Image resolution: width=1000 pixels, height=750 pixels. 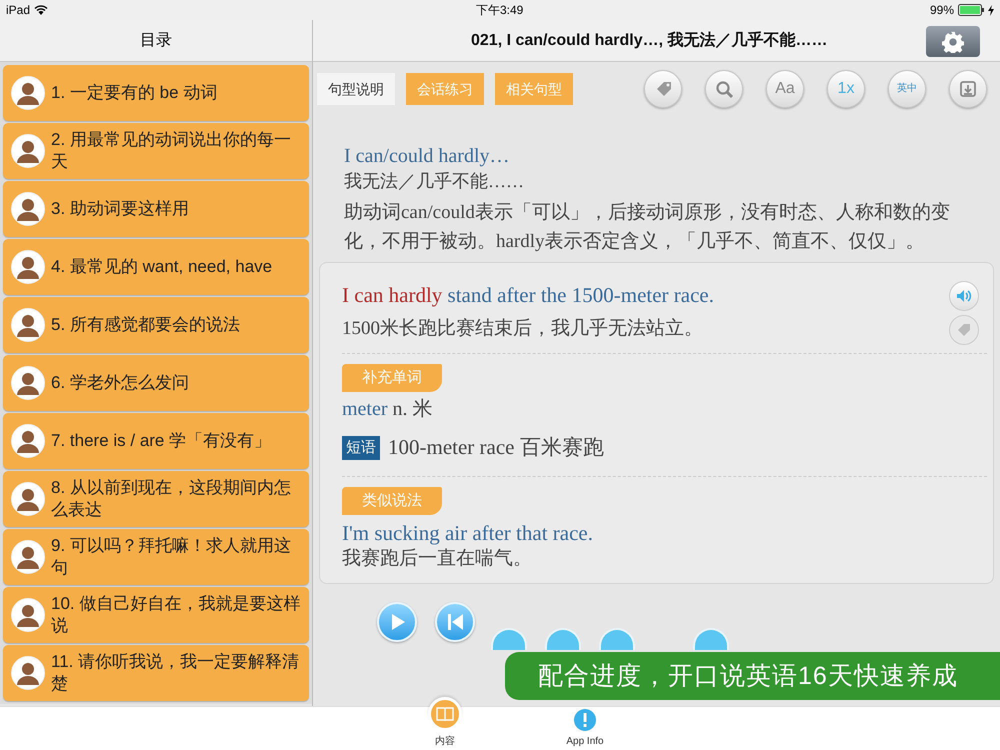 I want to click on tag-icon, so click(x=964, y=330).